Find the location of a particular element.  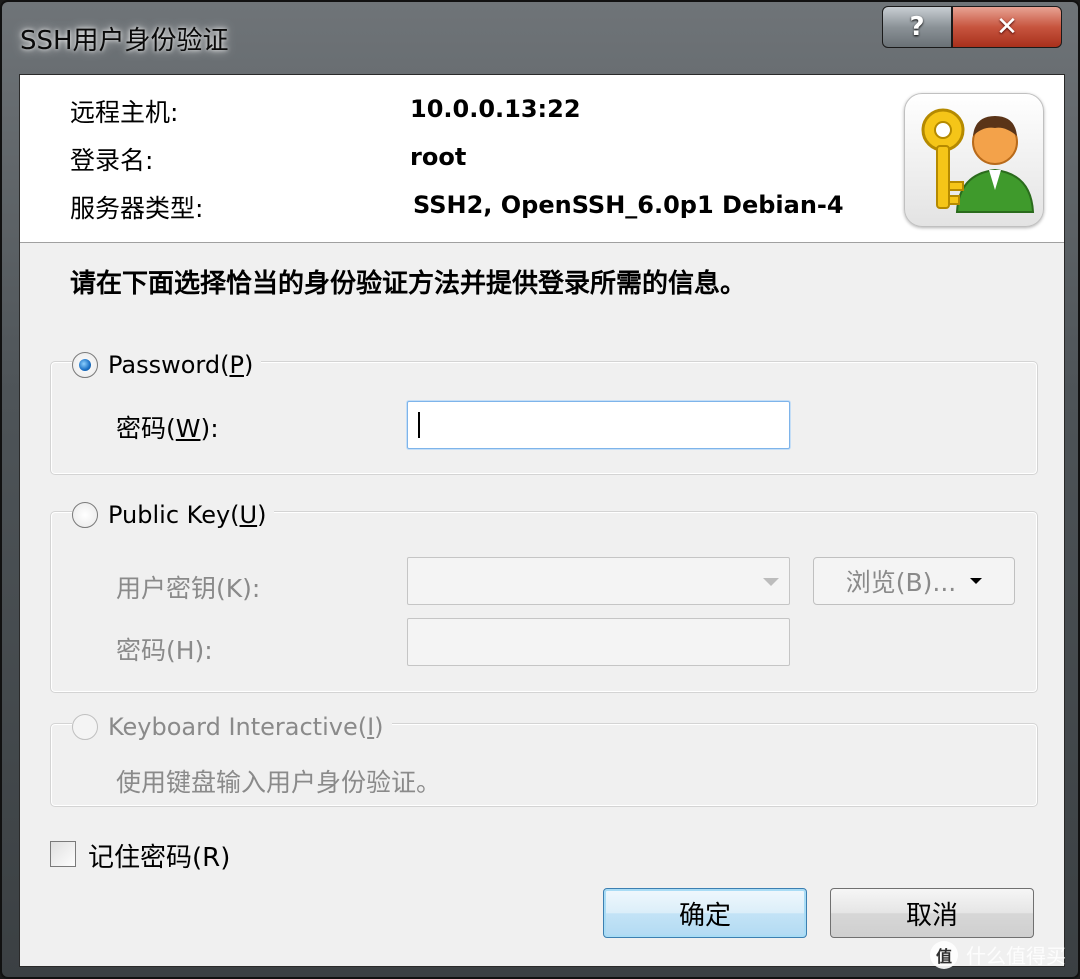

help-button: ? is located at coordinates (917, 27).